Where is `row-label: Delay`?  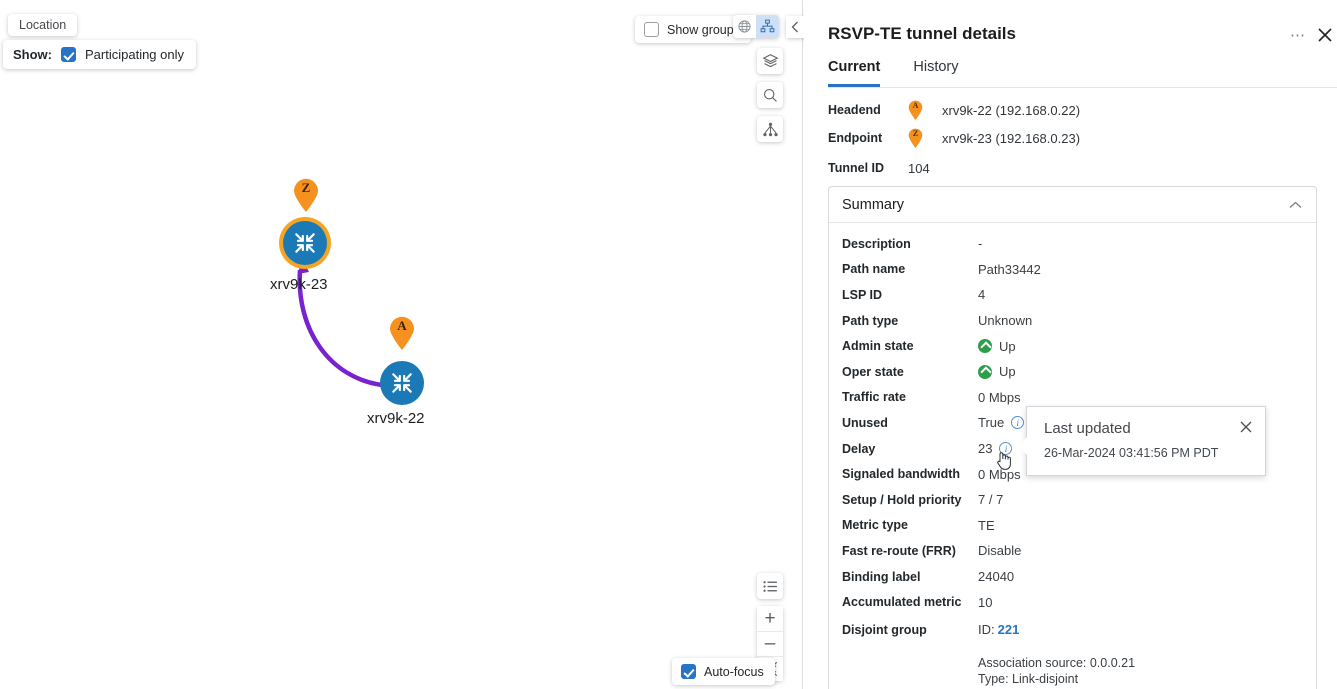
row-label: Delay is located at coordinates (859, 448).